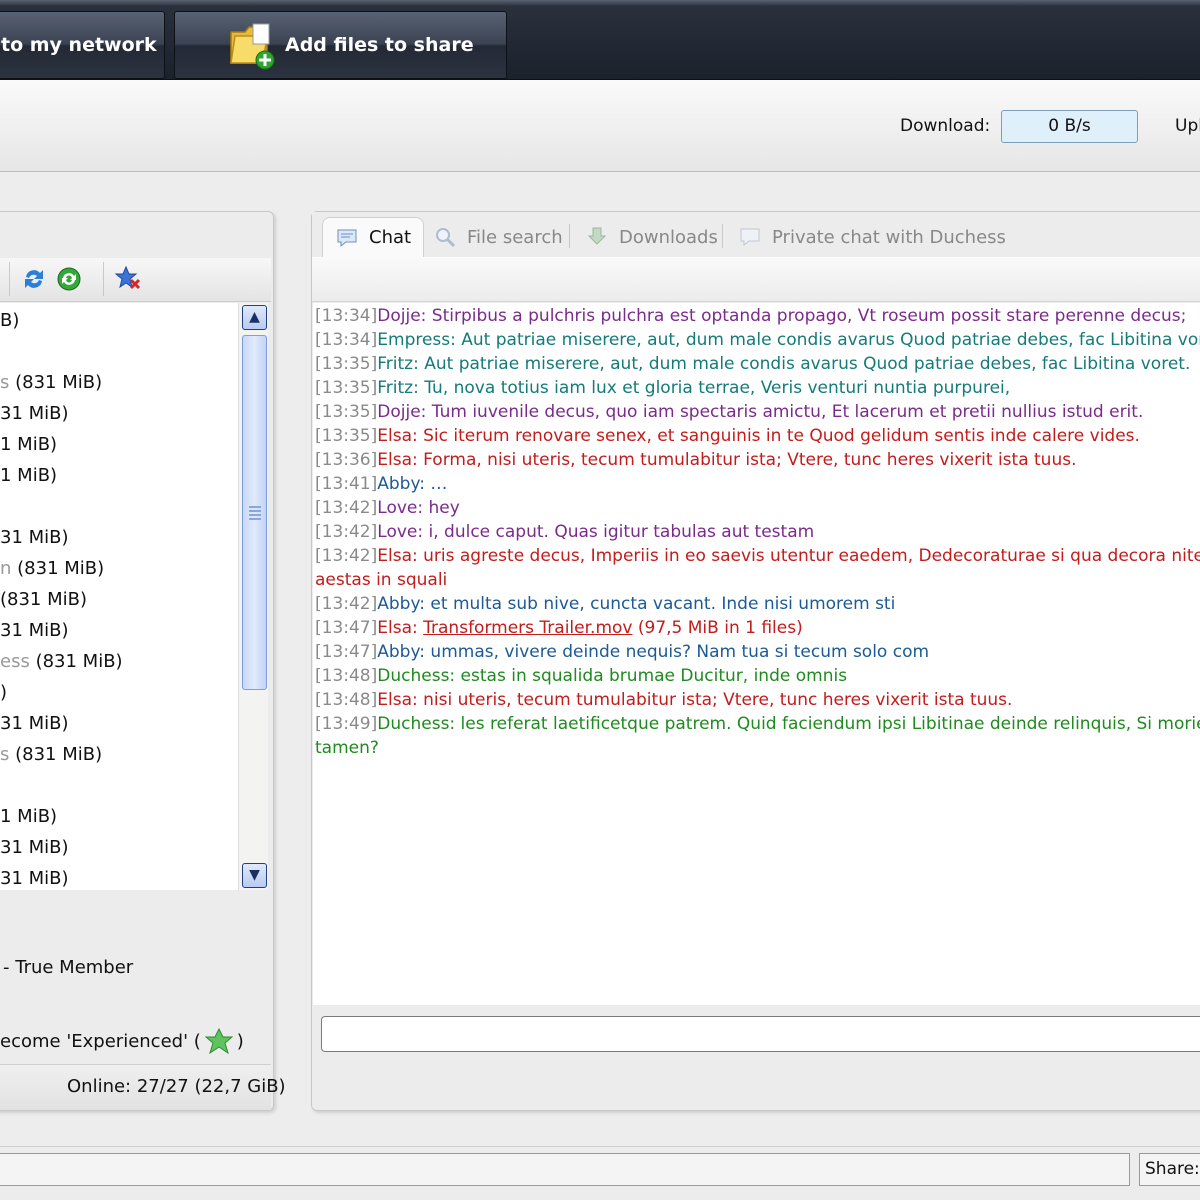 This screenshot has height=1200, width=1200. I want to click on message-timestamp: [13:34], so click(346, 340).